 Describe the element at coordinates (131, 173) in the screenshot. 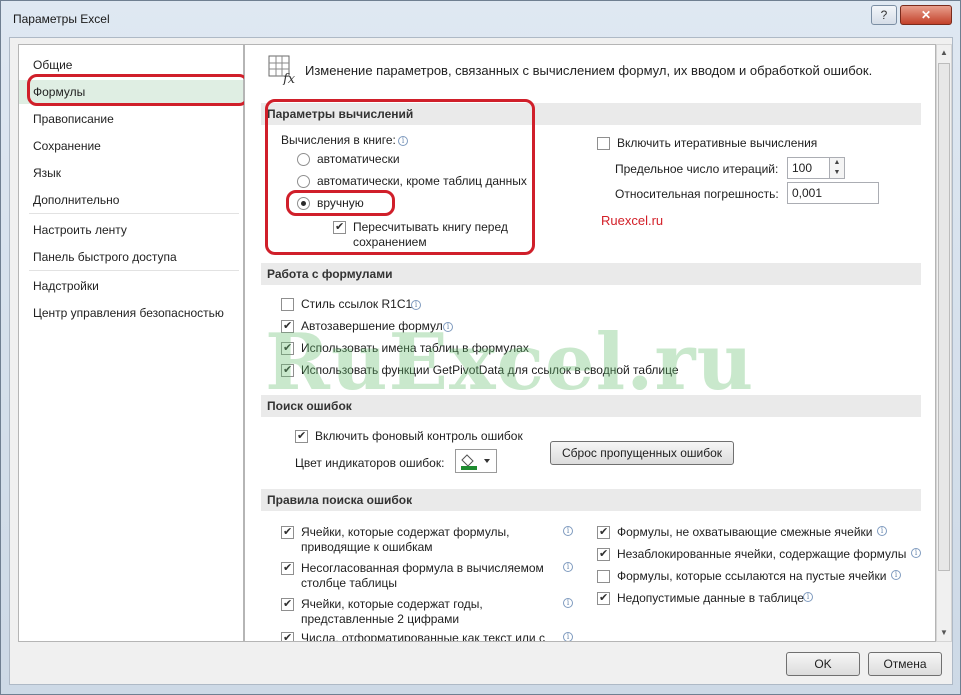

I see `sidebar-item-language: Язык` at that location.